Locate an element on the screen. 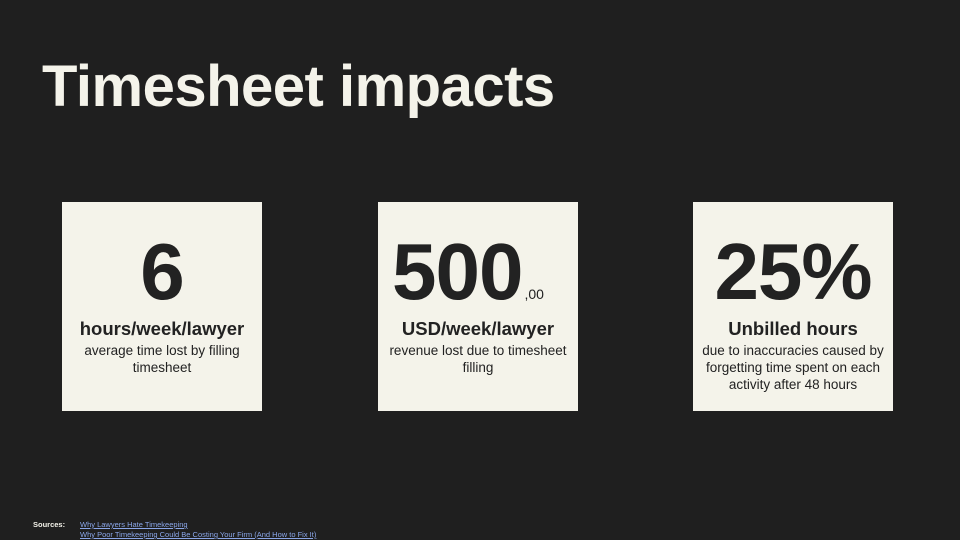 This screenshot has height=540, width=960. slide-title: Timesheet impacts is located at coordinates (298, 86).